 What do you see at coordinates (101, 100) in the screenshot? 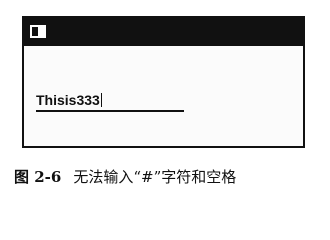
I see `text-cursor` at bounding box center [101, 100].